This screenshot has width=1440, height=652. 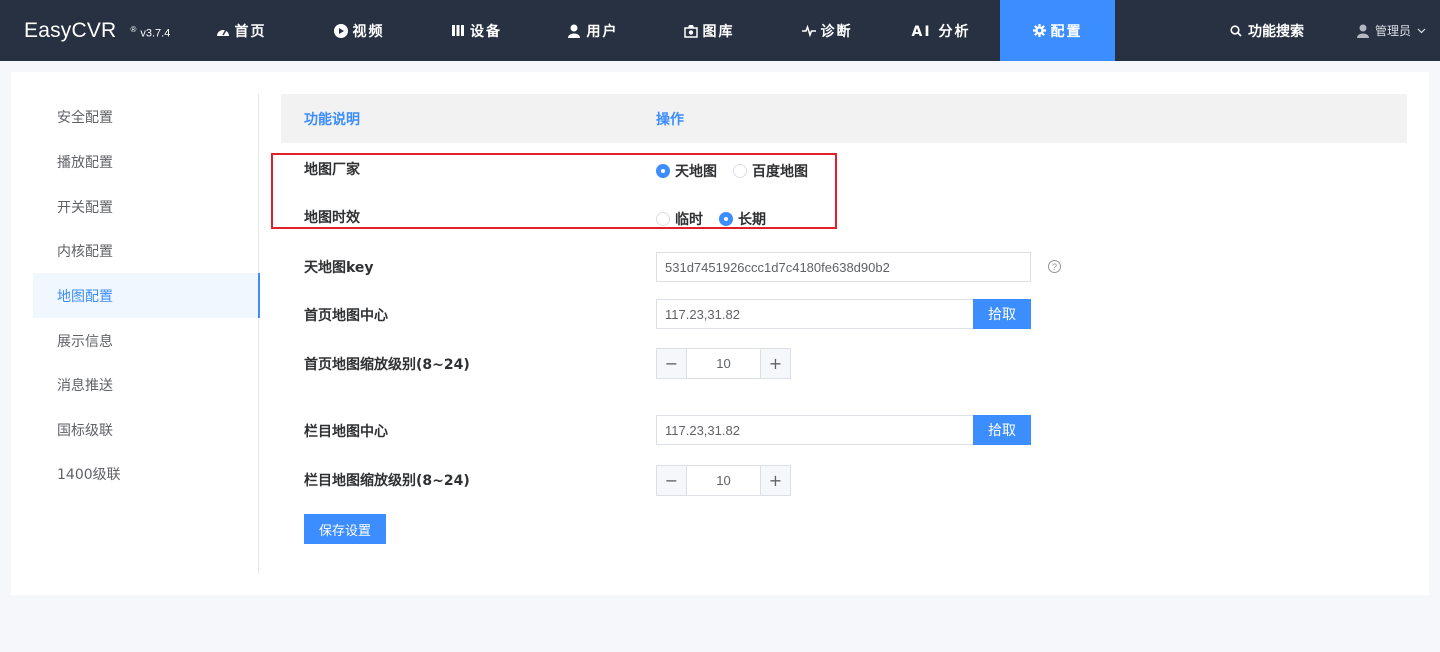 I want to click on home-map-zoom-value: 10, so click(x=723, y=363).